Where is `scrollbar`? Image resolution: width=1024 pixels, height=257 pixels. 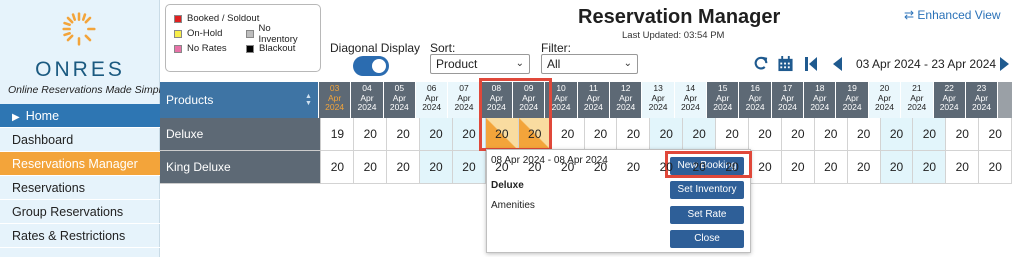
scrollbar is located at coordinates (1005, 100).